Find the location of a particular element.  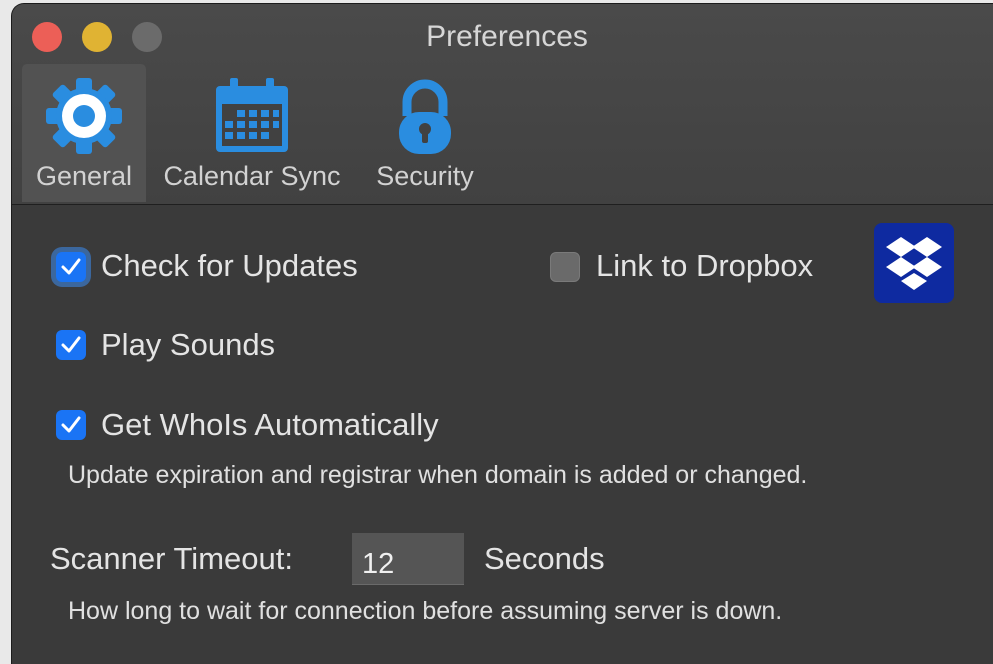

check-updates-label: Check for Updates is located at coordinates (229, 266).